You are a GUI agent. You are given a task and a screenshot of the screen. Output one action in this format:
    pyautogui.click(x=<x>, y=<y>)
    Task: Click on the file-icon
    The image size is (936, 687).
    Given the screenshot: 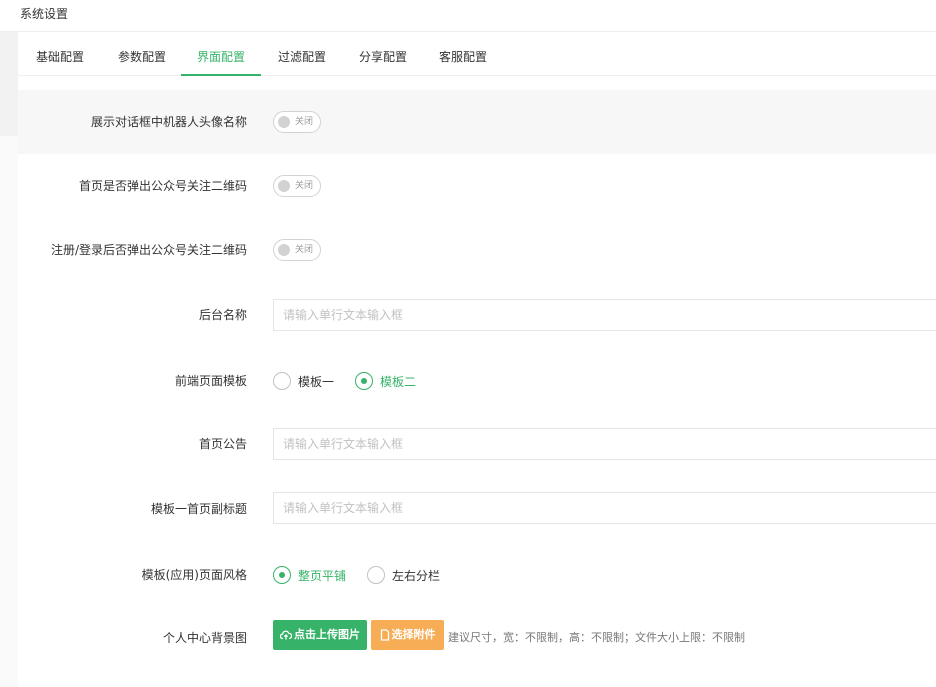 What is the action you would take?
    pyautogui.click(x=384, y=635)
    